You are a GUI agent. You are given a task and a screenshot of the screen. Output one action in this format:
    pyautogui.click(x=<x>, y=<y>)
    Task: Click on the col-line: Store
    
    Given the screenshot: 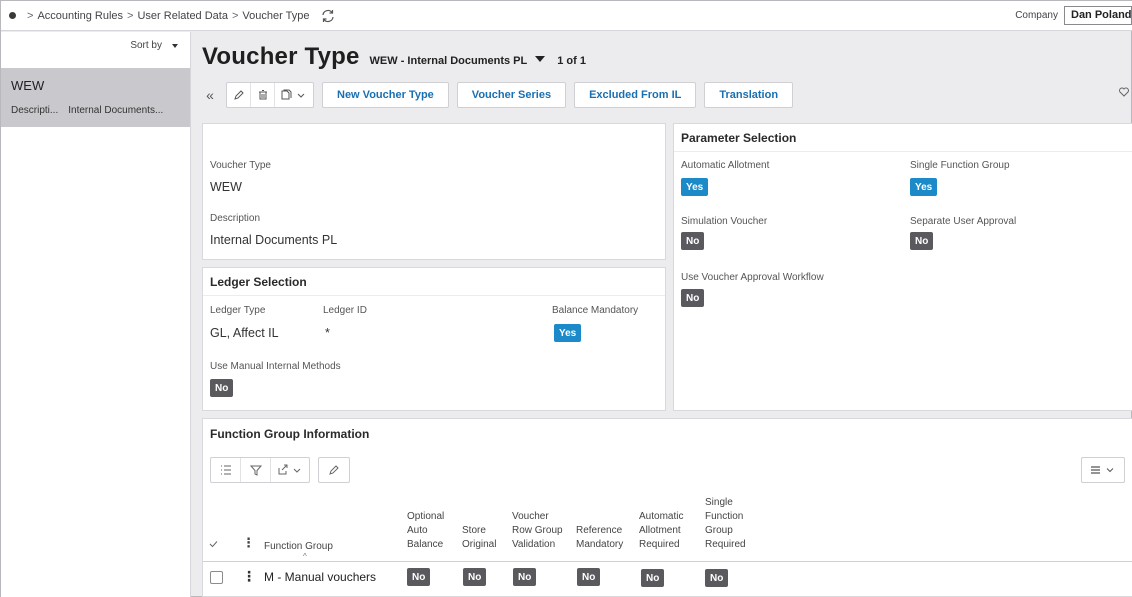 What is the action you would take?
    pyautogui.click(x=474, y=530)
    